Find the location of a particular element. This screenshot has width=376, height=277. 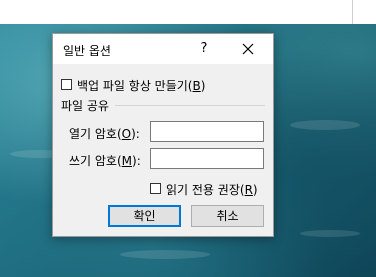

open-password-label: 열기 암호(O): is located at coordinates (104, 134).